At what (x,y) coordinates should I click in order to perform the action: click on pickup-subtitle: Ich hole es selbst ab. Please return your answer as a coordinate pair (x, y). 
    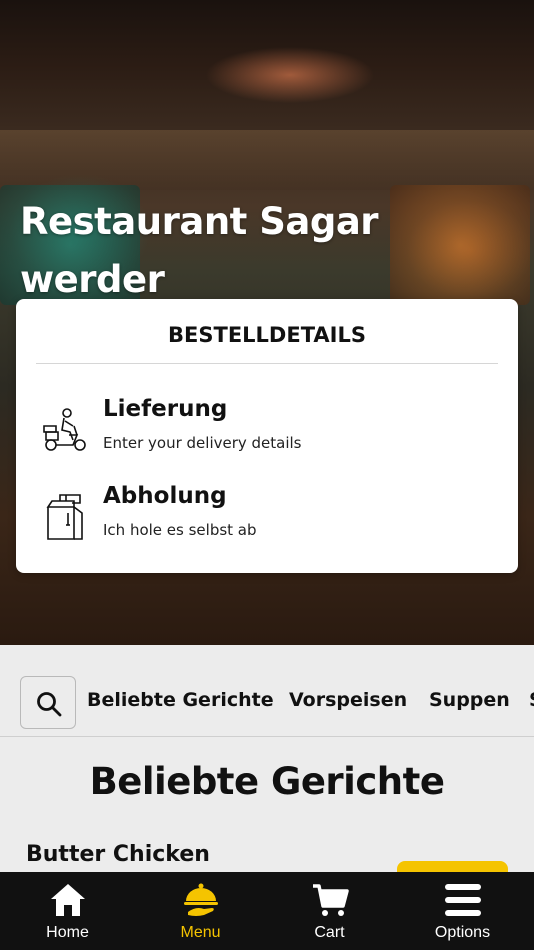
    Looking at the image, I should click on (180, 530).